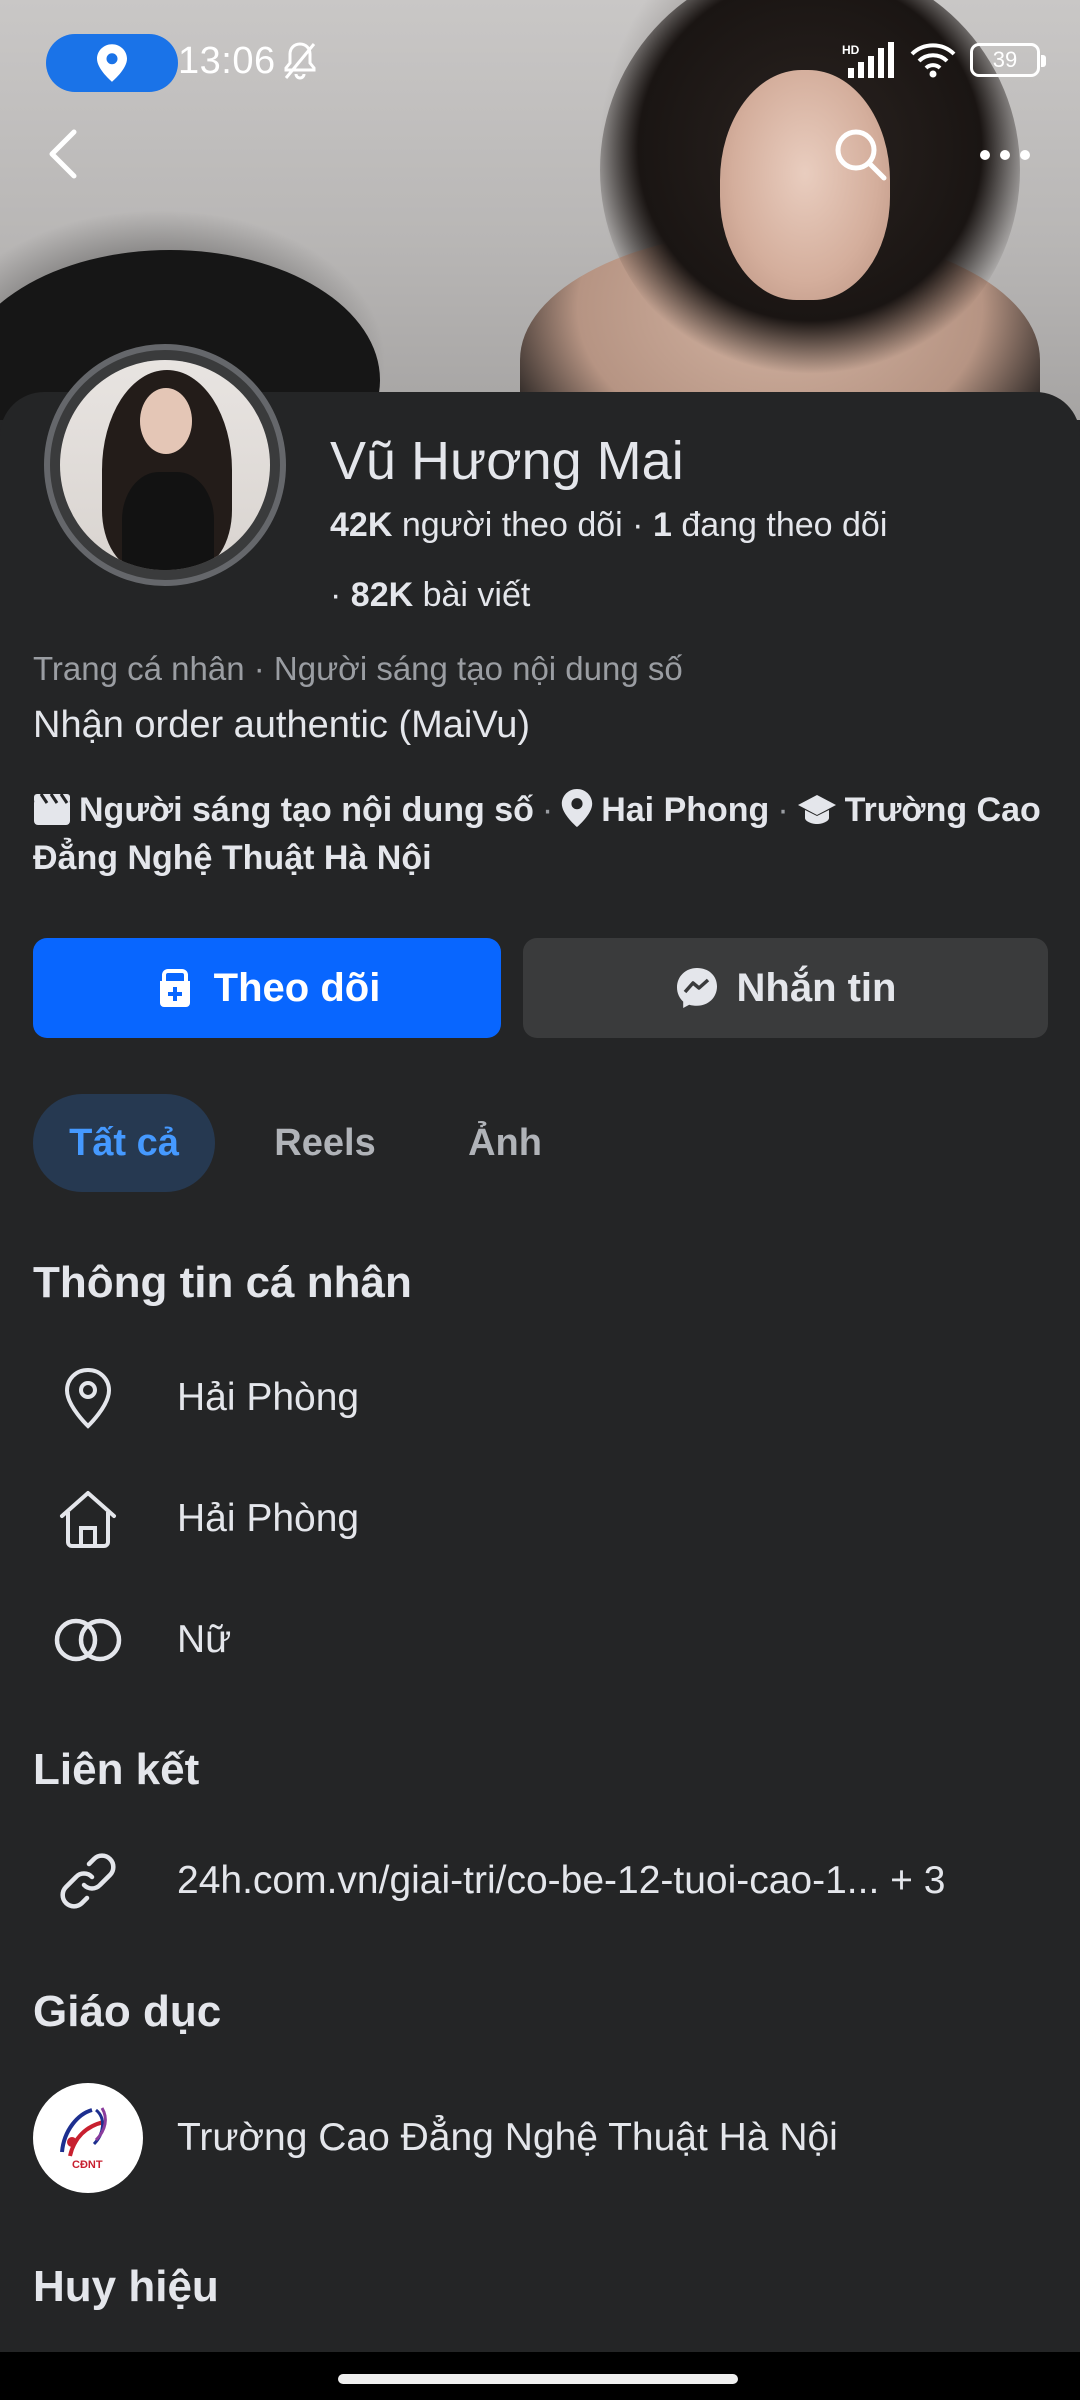 The image size is (1080, 2400). Describe the element at coordinates (538, 1640) in the screenshot. I see `info-row-gender: Nữ` at that location.